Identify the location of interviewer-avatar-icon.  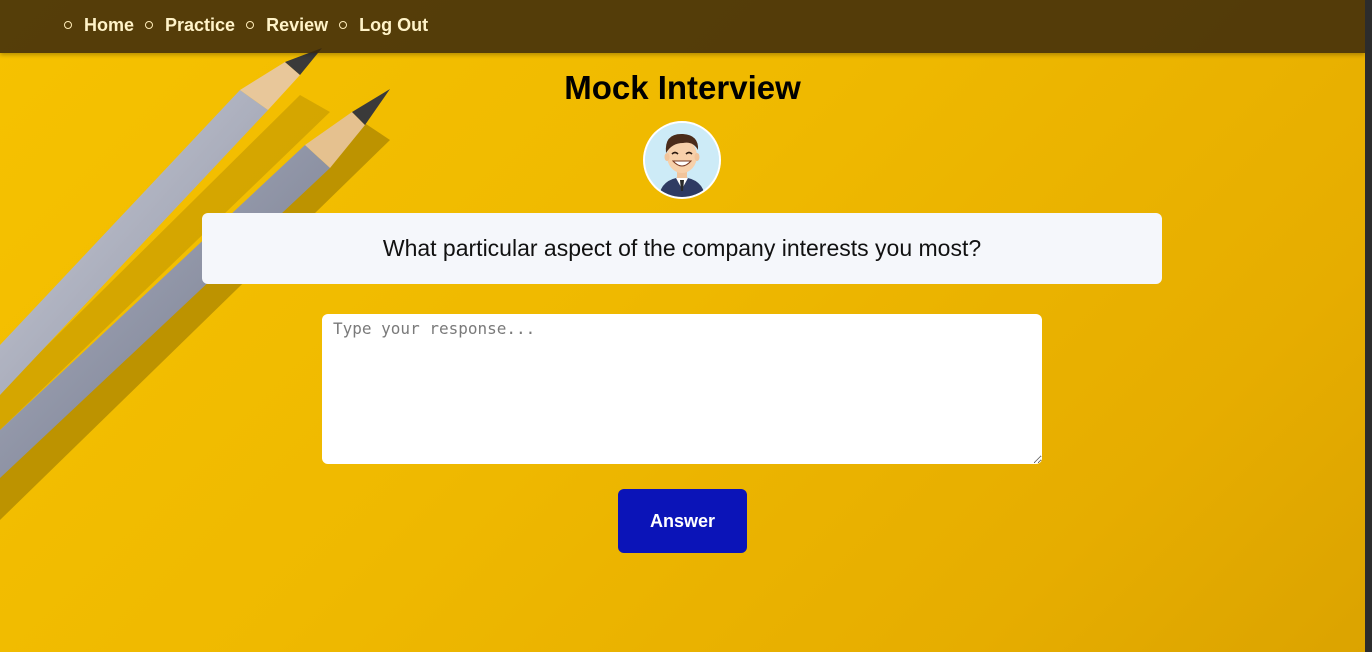
(682, 160).